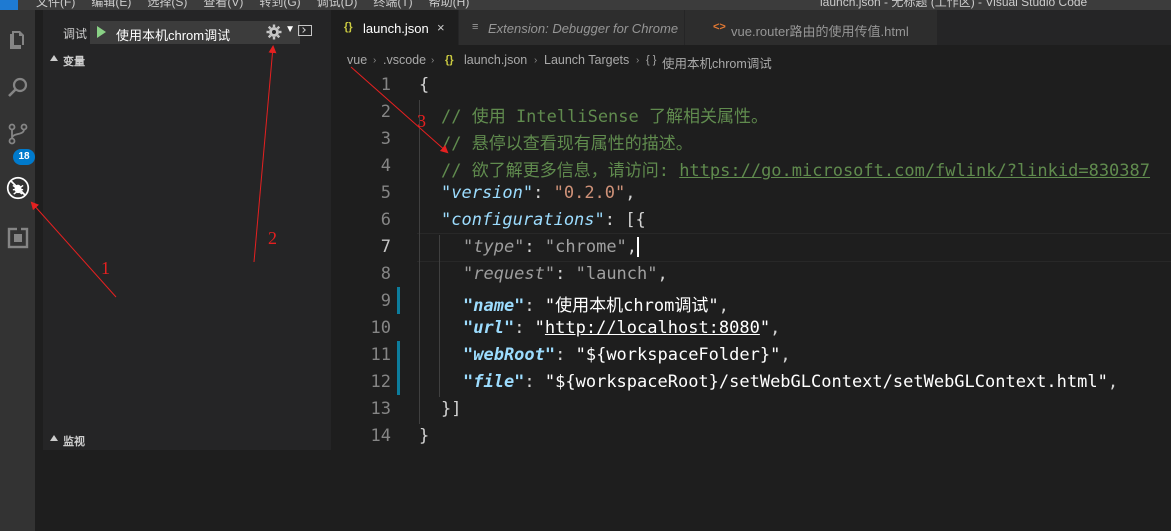 This screenshot has height=531, width=1171. I want to click on code-line: }, so click(424, 436).